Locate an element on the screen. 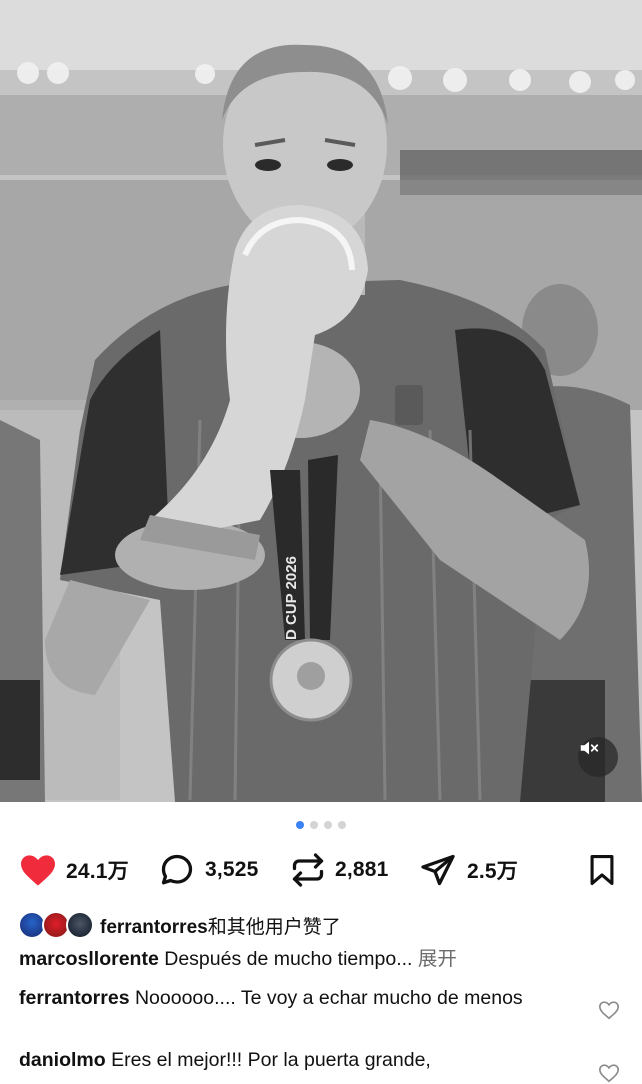 This screenshot has height=1084, width=642. liked-by-suffix: 和其他用户赞了 is located at coordinates (274, 927).